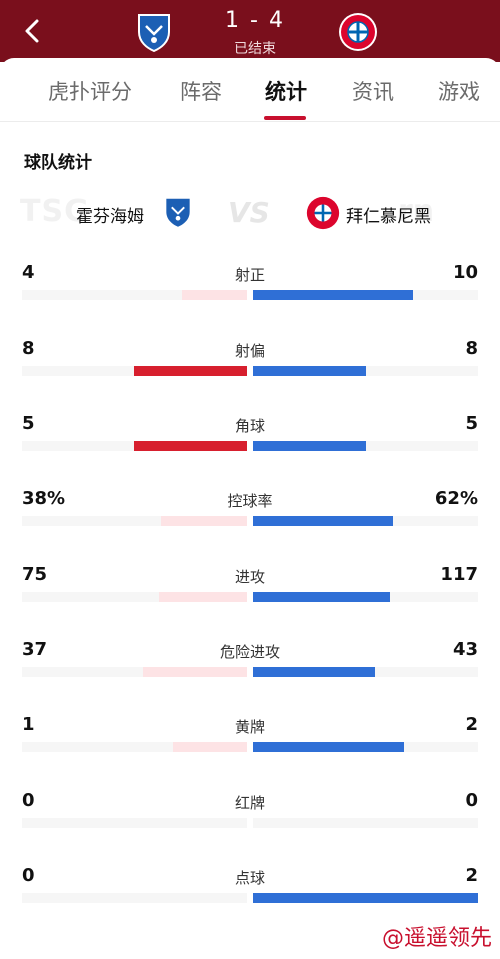 Image resolution: width=500 pixels, height=959 pixels. What do you see at coordinates (250, 825) in the screenshot?
I see `stat-row-red-cards: 0 红牌 0` at bounding box center [250, 825].